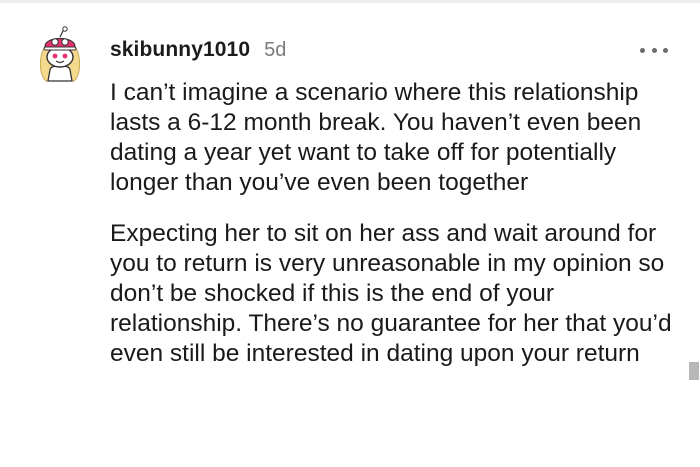  I want to click on comment-header: skibunny1010 5d, so click(198, 51).